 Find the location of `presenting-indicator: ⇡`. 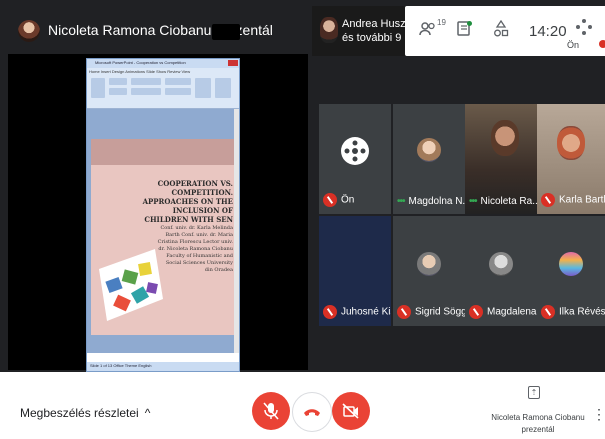

presenting-indicator: ⇡ is located at coordinates (534, 391).